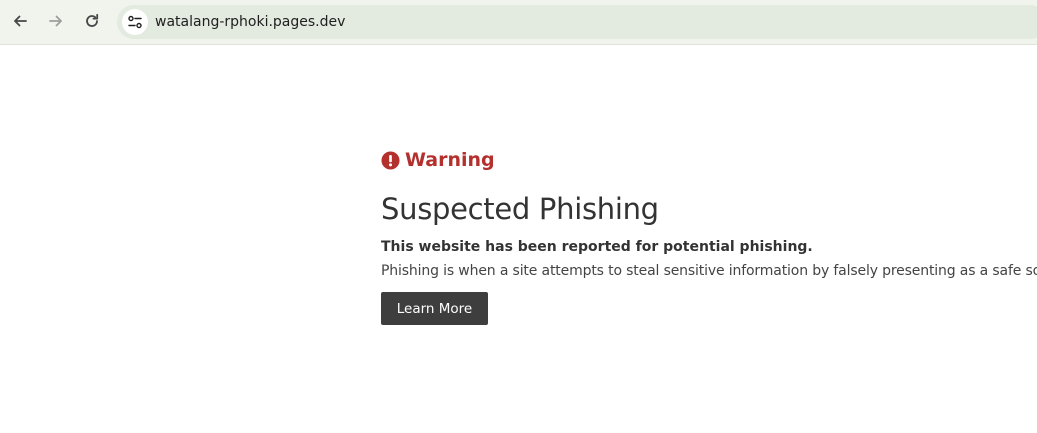  Describe the element at coordinates (450, 160) in the screenshot. I see `warning-label: Warning` at that location.